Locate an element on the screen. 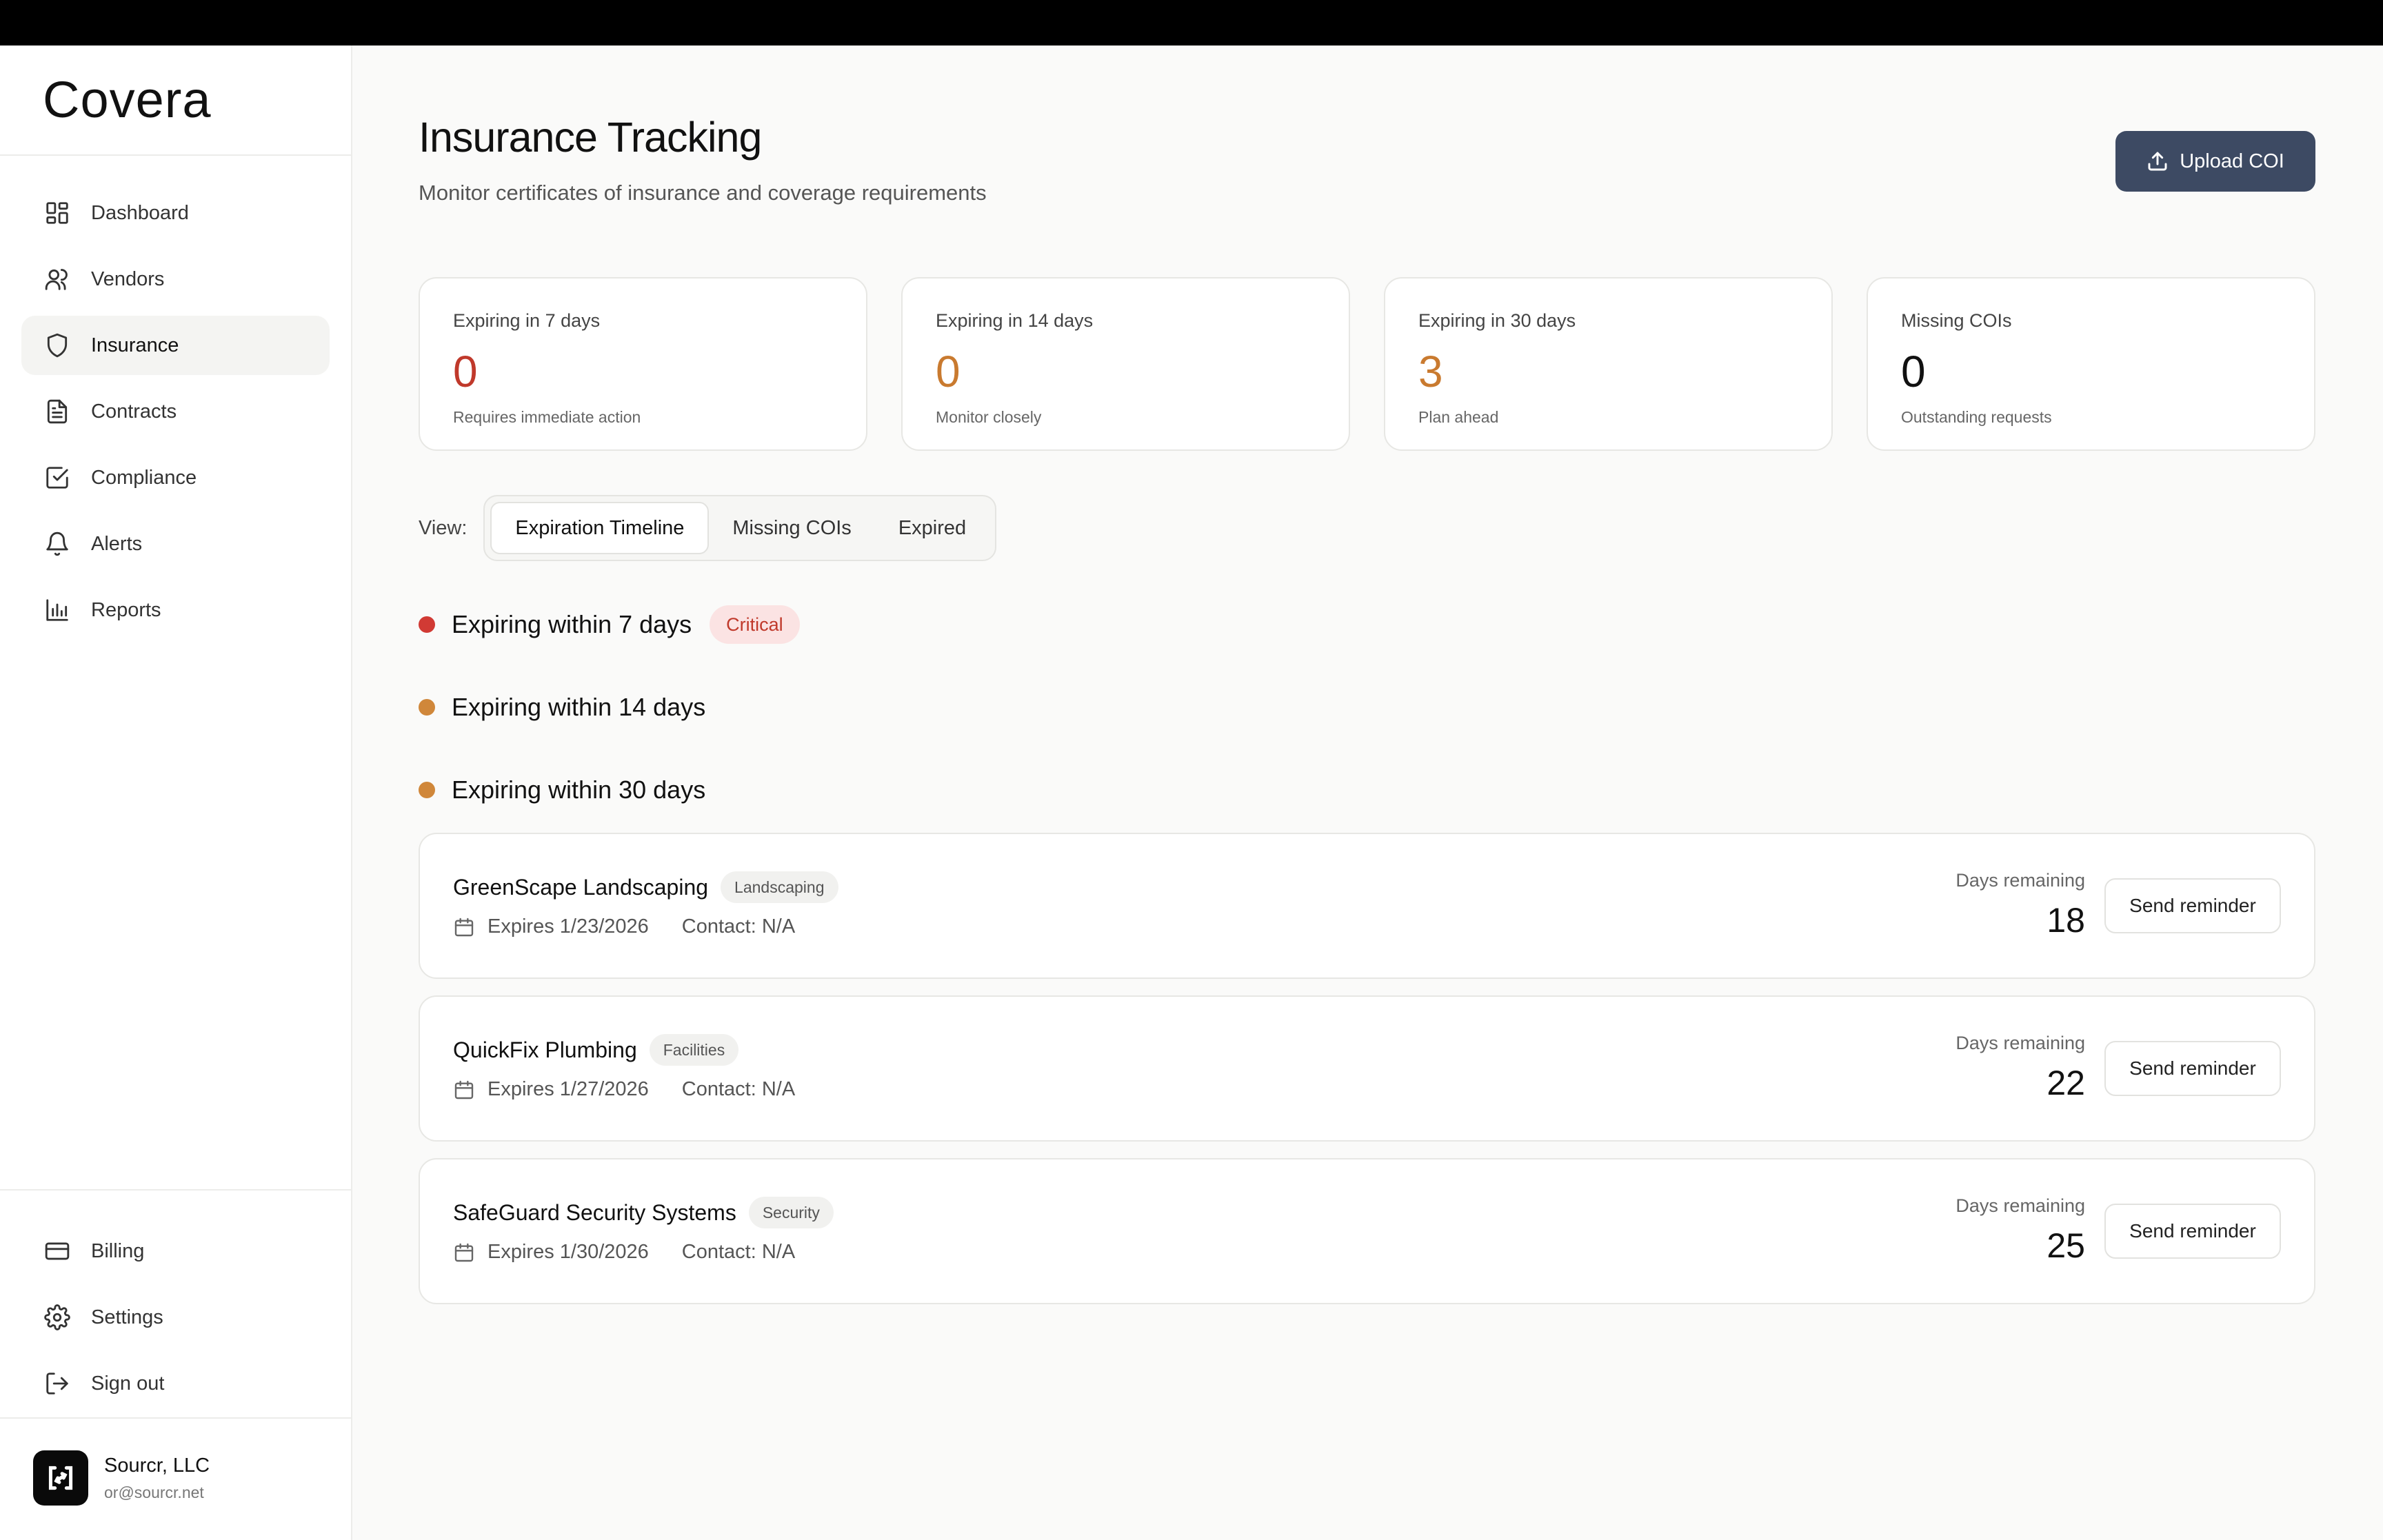 Image resolution: width=2383 pixels, height=1540 pixels. sidebar-item-insurance: Insurance is located at coordinates (175, 346).